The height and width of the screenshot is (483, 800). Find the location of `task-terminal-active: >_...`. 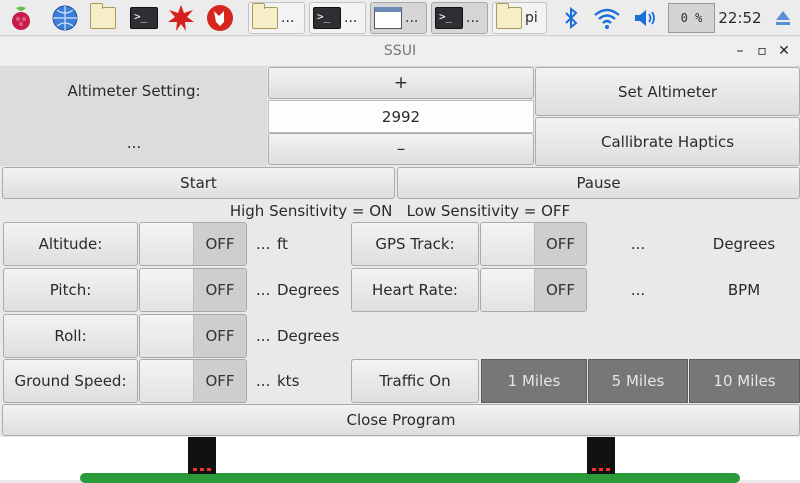

task-terminal-active: >_... is located at coordinates (459, 18).